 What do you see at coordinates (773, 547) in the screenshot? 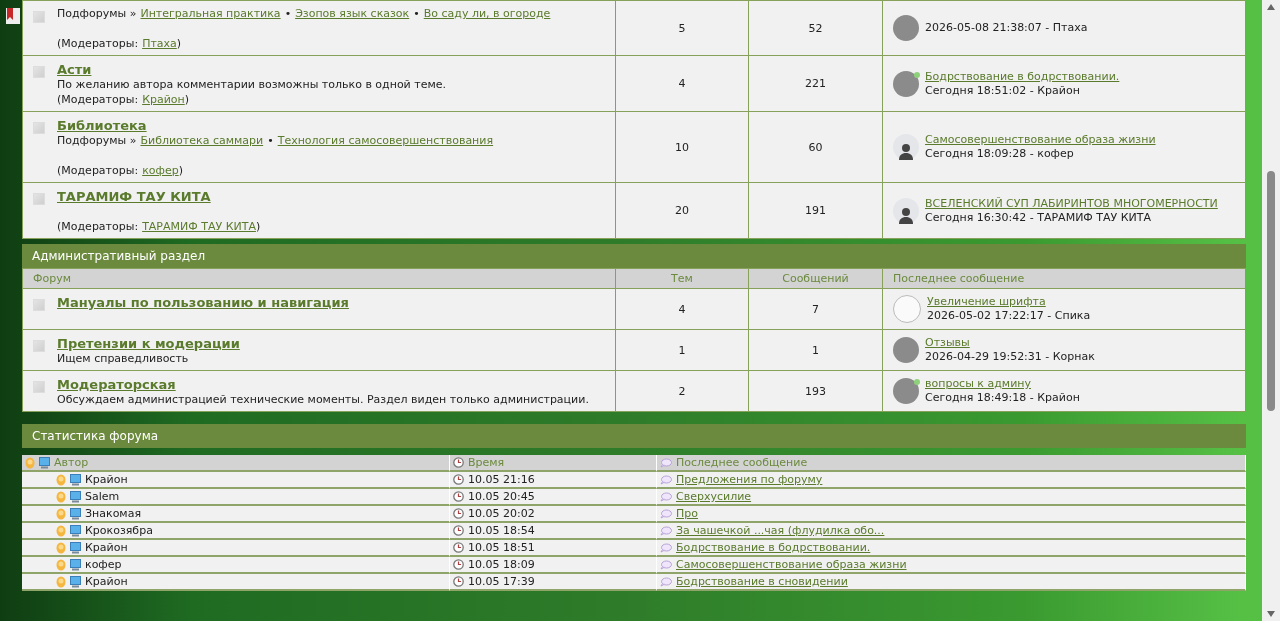
I see `topic-link: Бодрствование в бодрствовании.` at bounding box center [773, 547].